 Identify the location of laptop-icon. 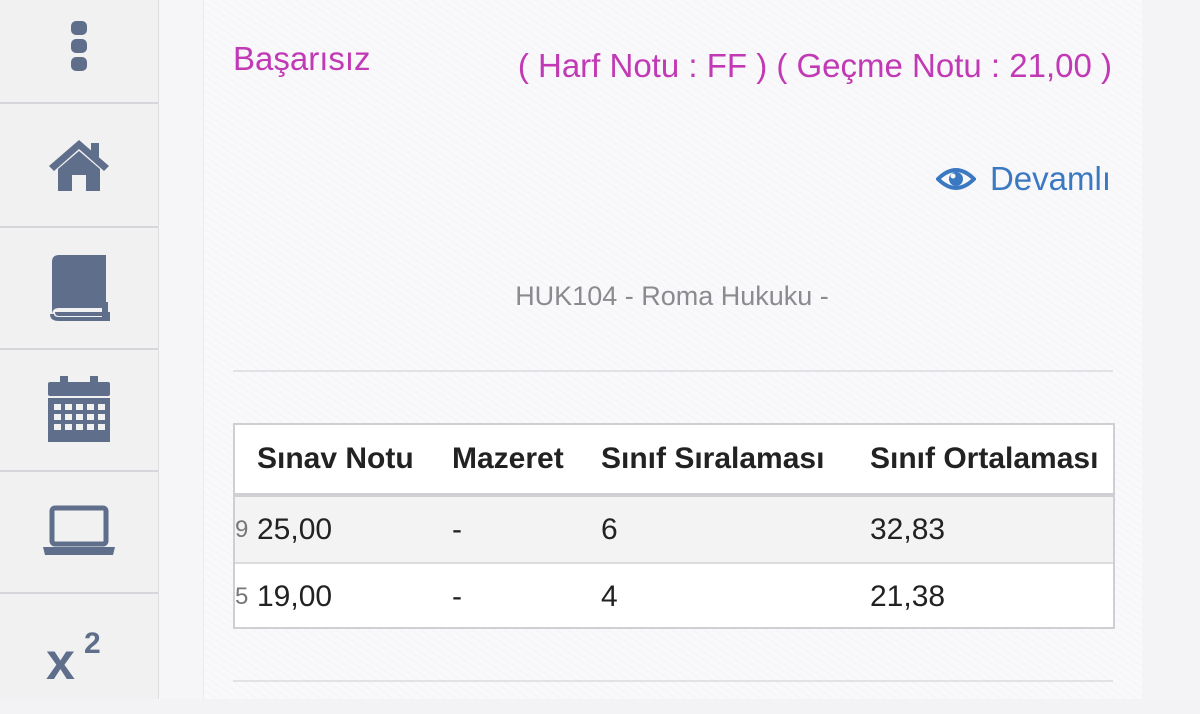
(79, 530).